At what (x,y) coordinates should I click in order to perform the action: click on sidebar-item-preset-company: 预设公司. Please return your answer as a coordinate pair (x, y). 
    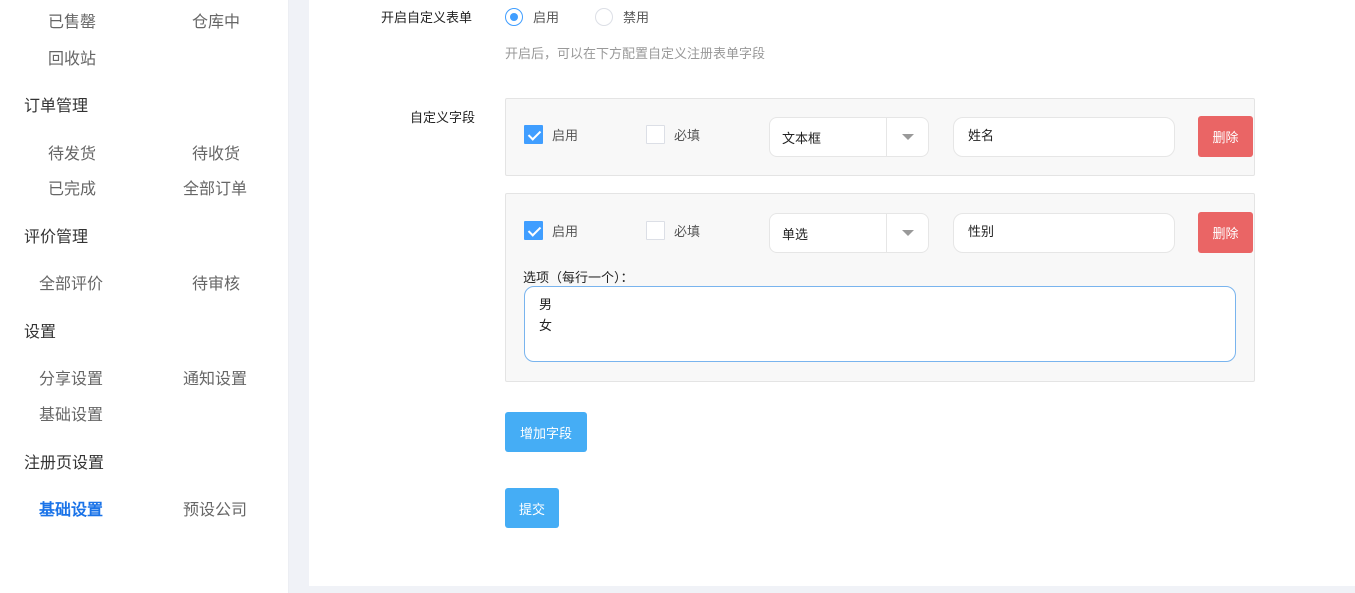
    Looking at the image, I should click on (215, 508).